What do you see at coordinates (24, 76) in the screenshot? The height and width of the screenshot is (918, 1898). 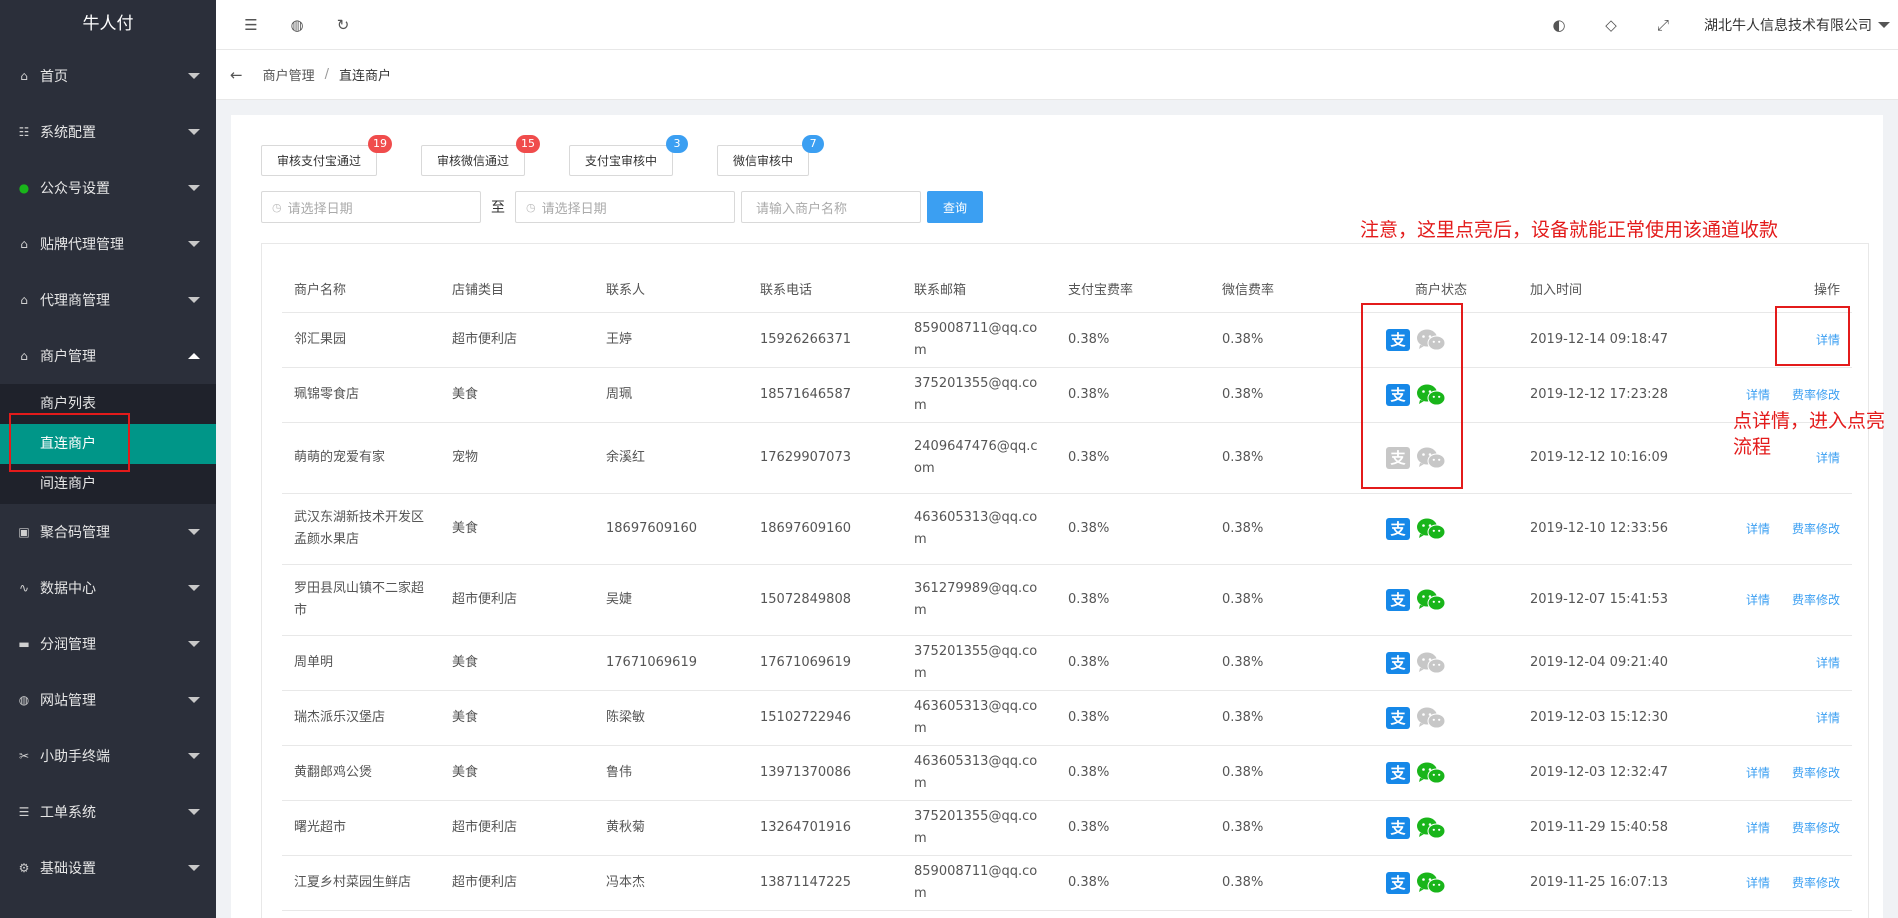 I see `home-icon: ⌂` at bounding box center [24, 76].